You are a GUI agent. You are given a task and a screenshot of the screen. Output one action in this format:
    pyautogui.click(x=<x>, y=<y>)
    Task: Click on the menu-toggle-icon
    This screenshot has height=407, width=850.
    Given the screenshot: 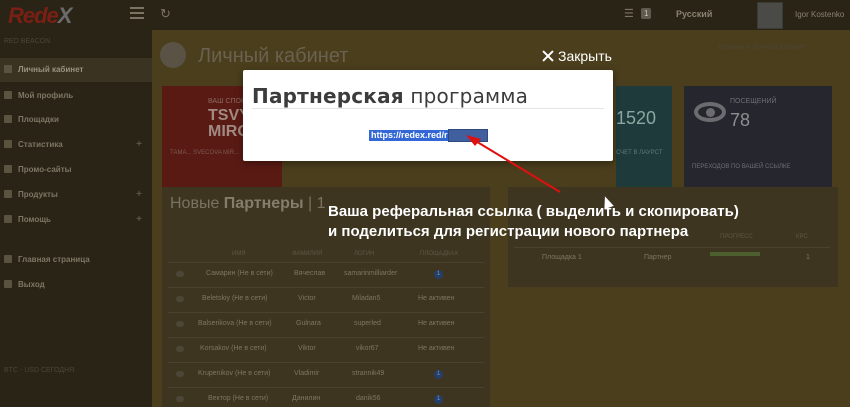 What is the action you would take?
    pyautogui.click(x=137, y=13)
    